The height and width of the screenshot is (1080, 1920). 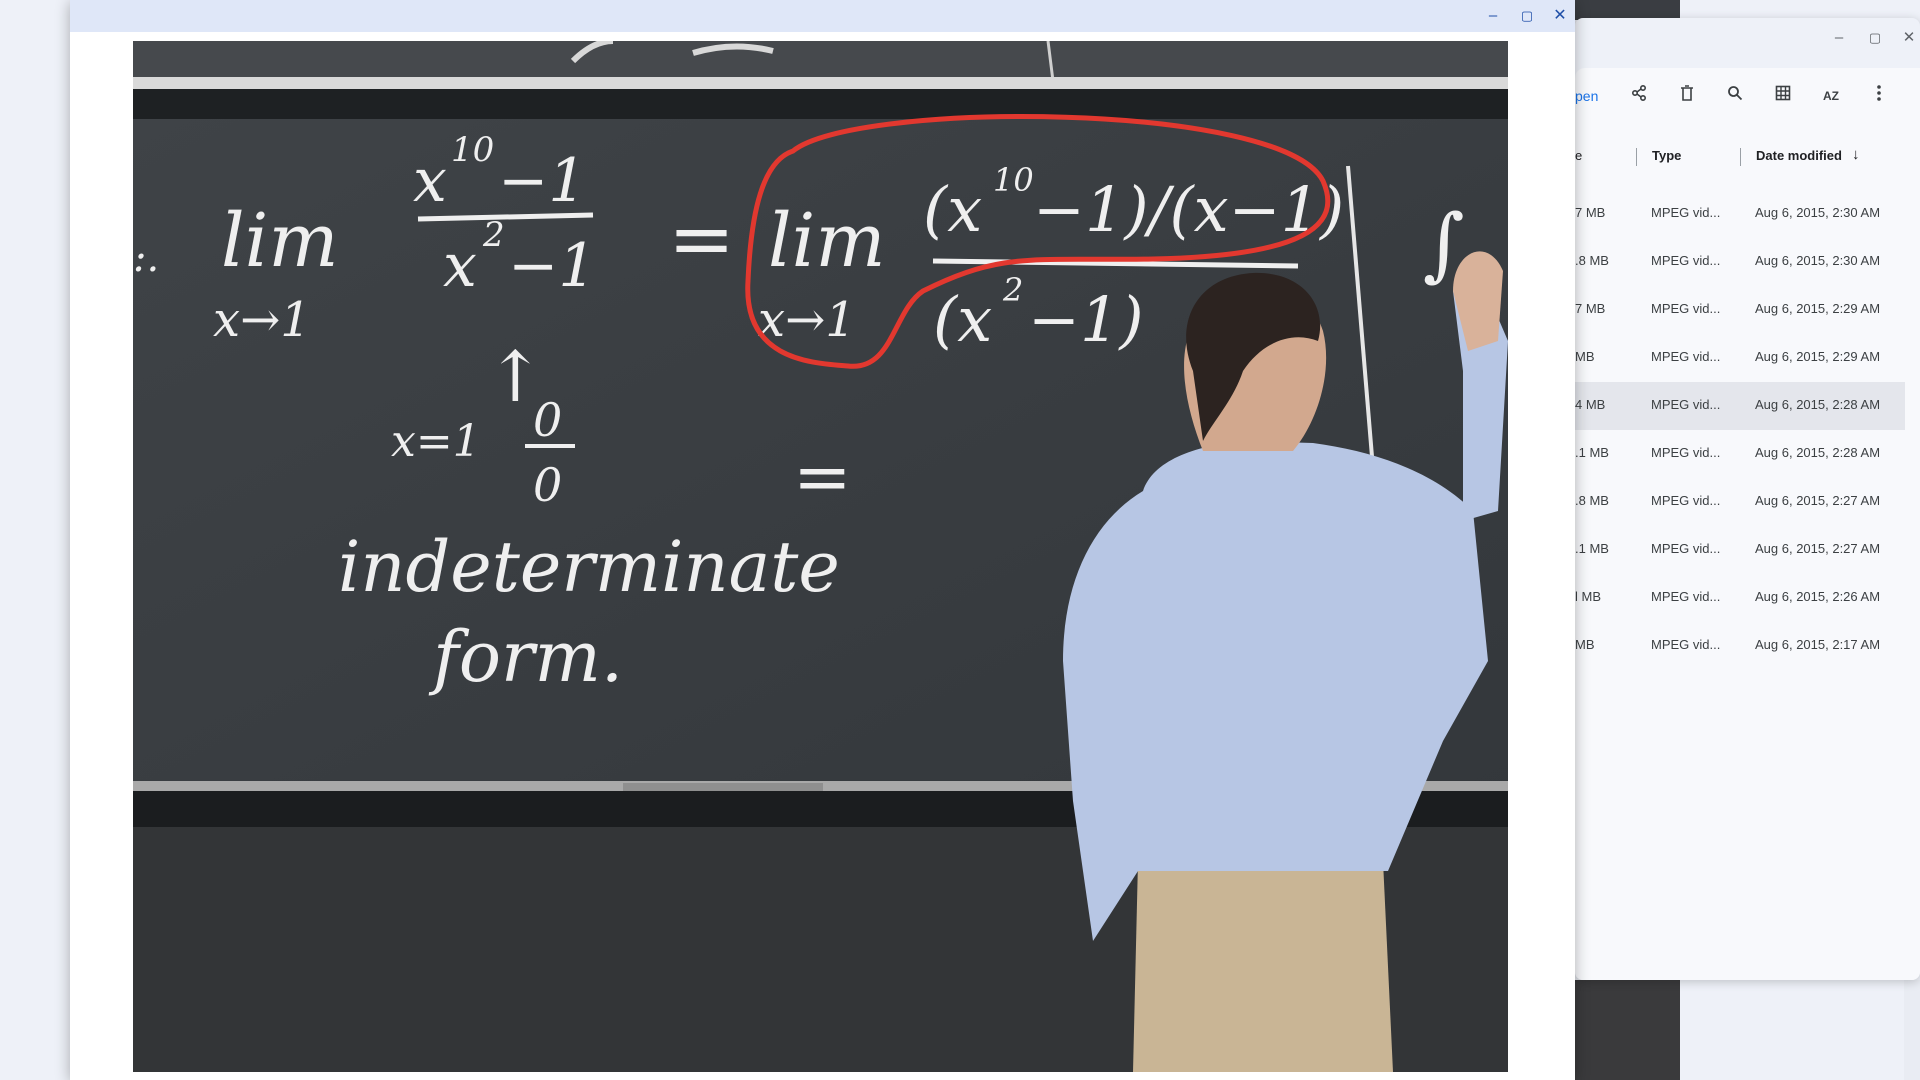 What do you see at coordinates (1740, 598) in the screenshot?
I see `file-list-row: l MB MPEG vid... Aug 6, 2015, 2:26 AM` at bounding box center [1740, 598].